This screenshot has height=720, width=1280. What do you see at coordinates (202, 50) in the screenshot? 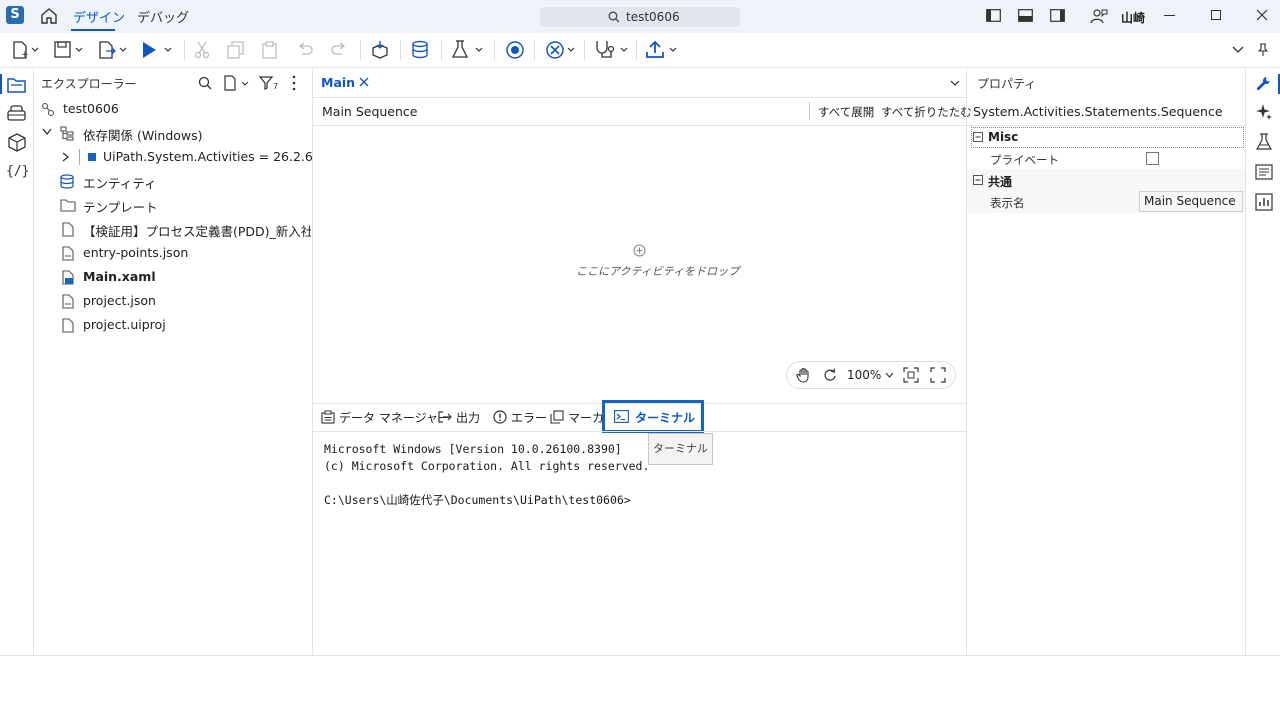
I see `cut-icon` at bounding box center [202, 50].